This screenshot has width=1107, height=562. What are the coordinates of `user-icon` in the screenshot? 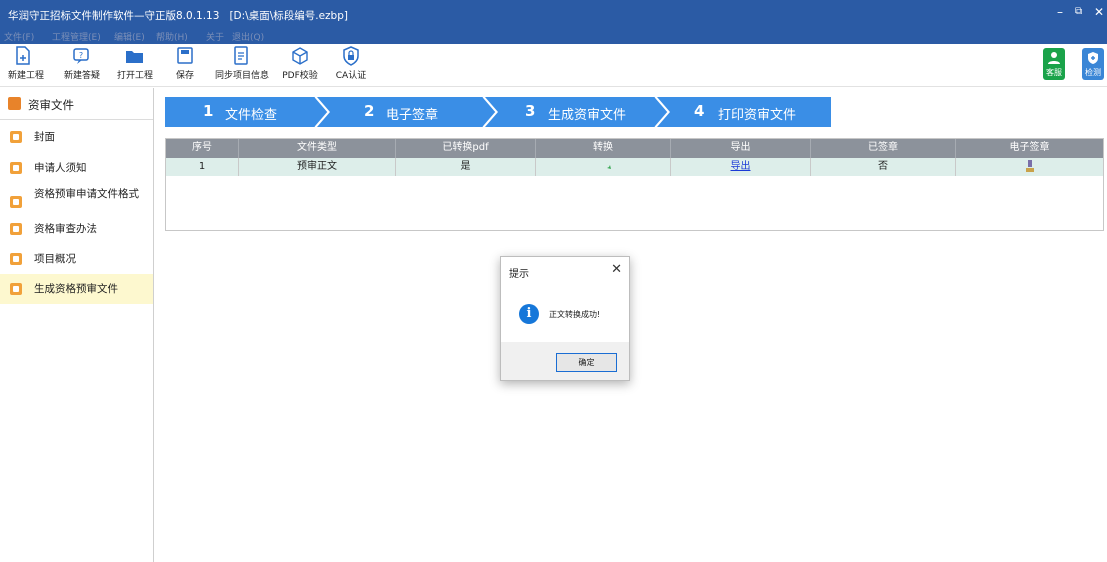 It's located at (1054, 58).